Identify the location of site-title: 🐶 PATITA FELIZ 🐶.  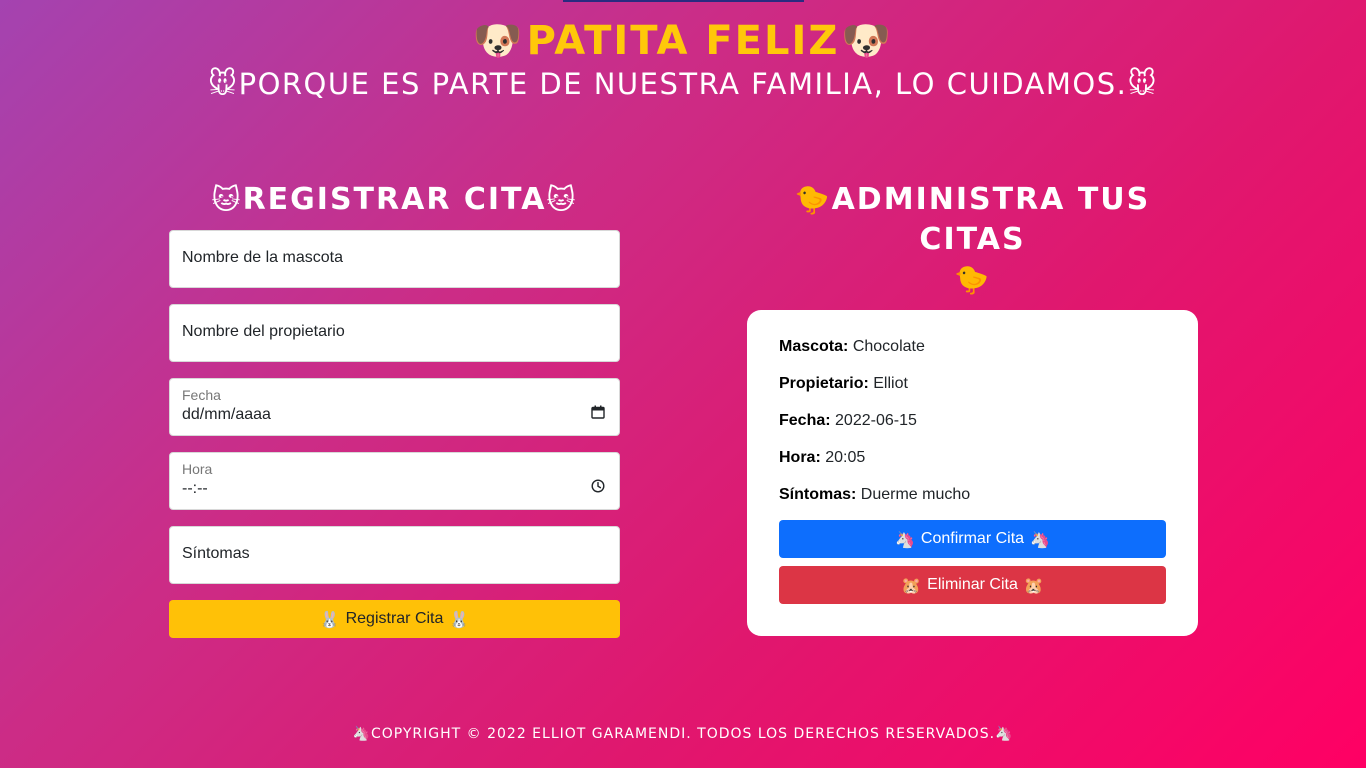
(683, 41).